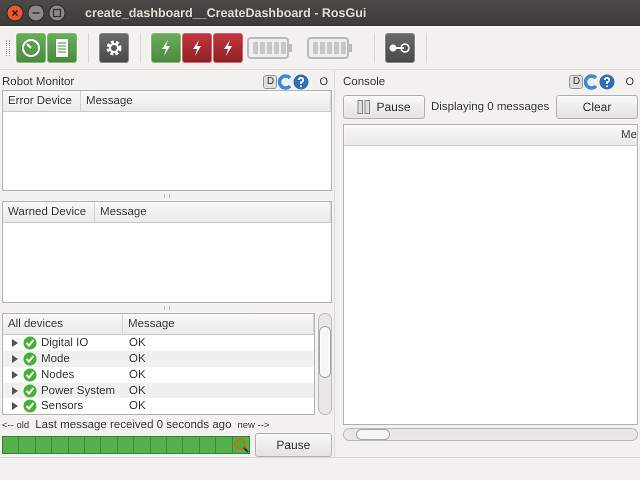 This screenshot has width=640, height=480. I want to click on column-header: Warned Device, so click(49, 212).